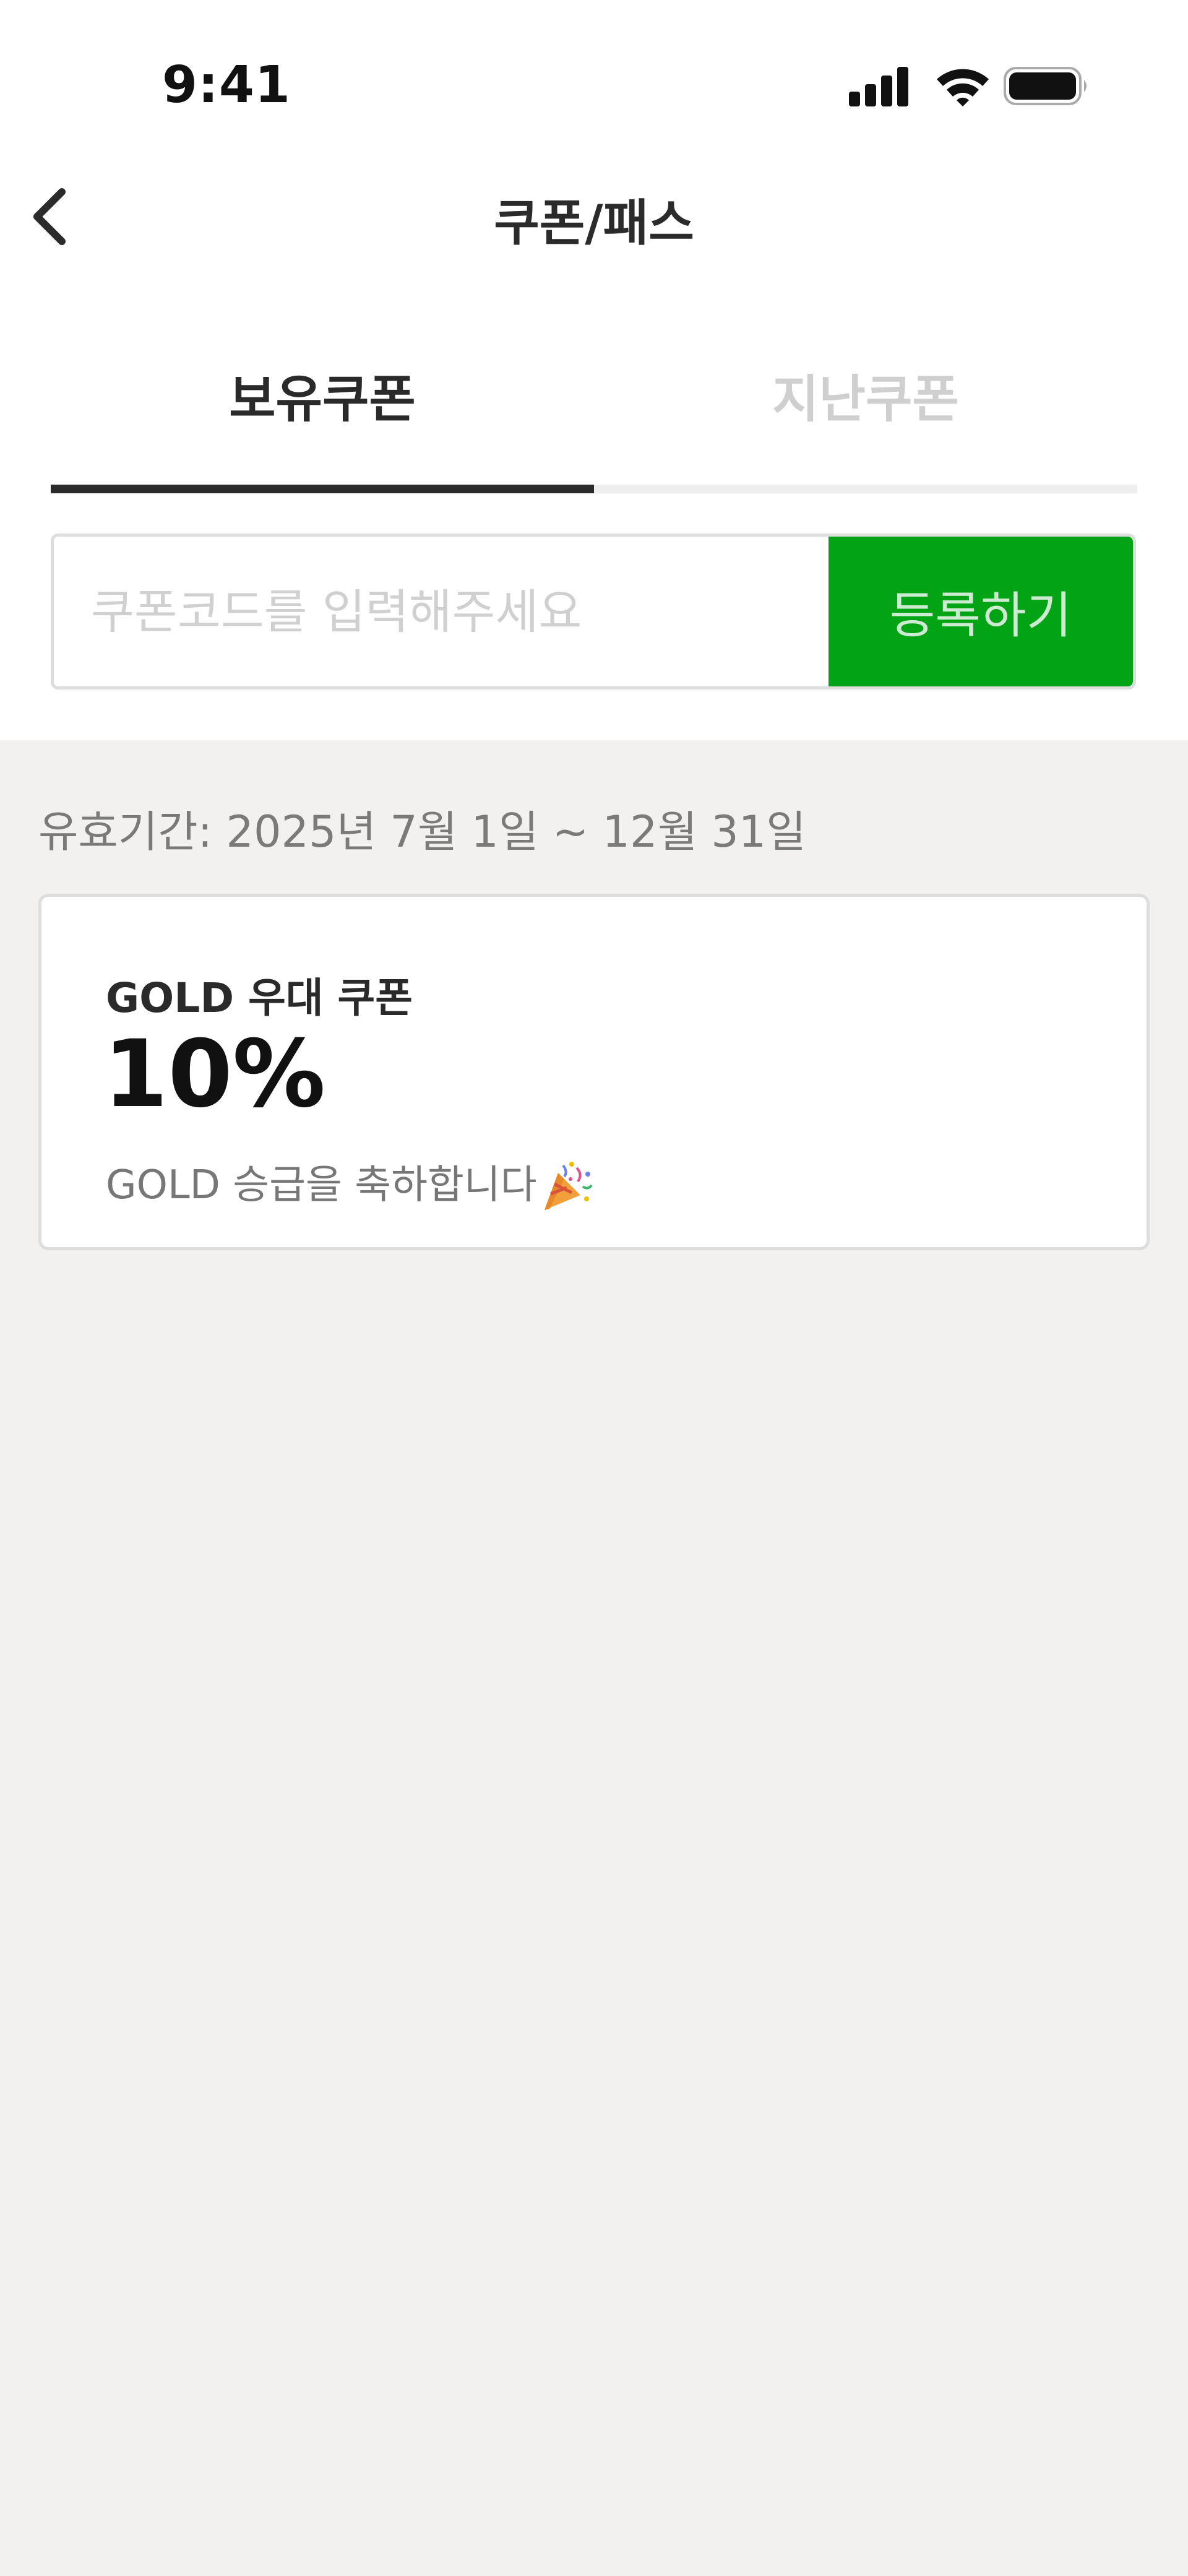 The height and width of the screenshot is (2576, 1188). I want to click on status-icons, so click(969, 86).